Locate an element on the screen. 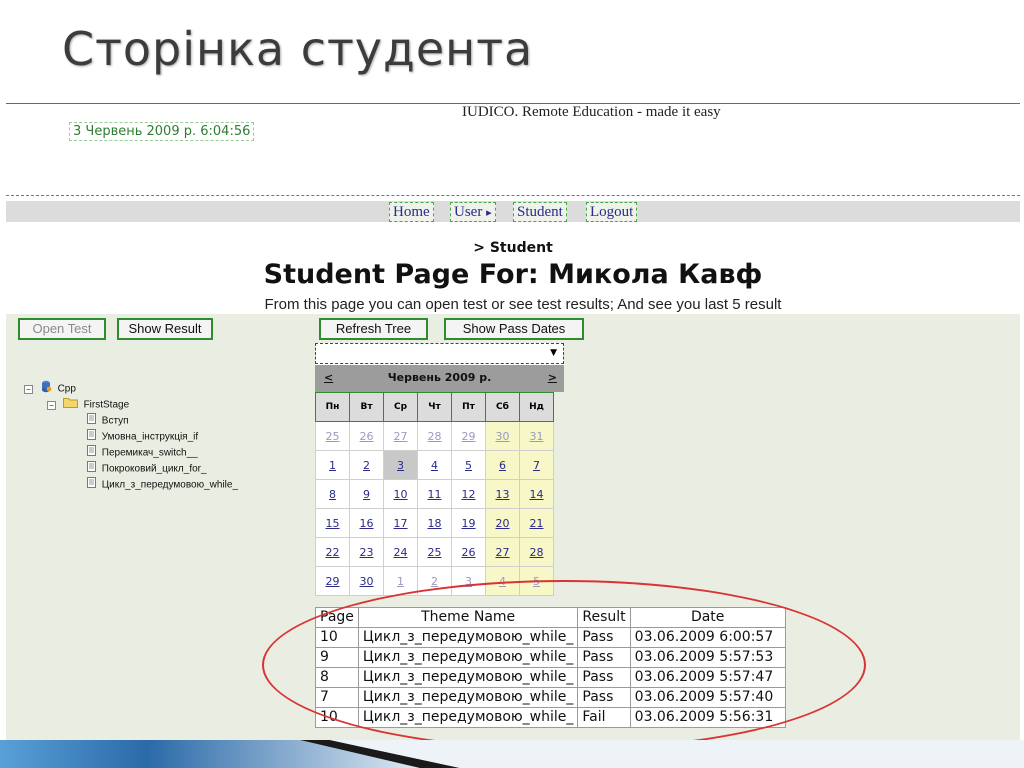 This screenshot has width=1024, height=768. calendar-day: 7 is located at coordinates (536, 465).